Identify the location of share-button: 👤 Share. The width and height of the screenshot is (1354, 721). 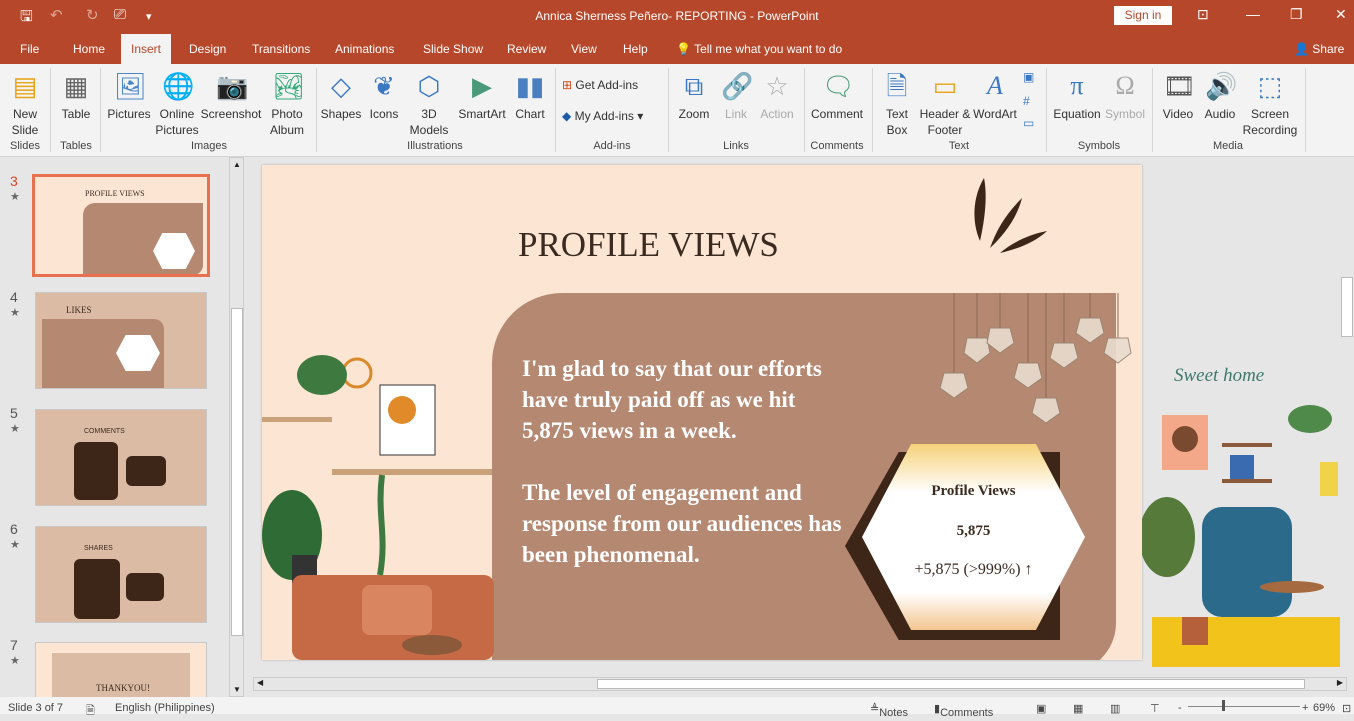
(1319, 49).